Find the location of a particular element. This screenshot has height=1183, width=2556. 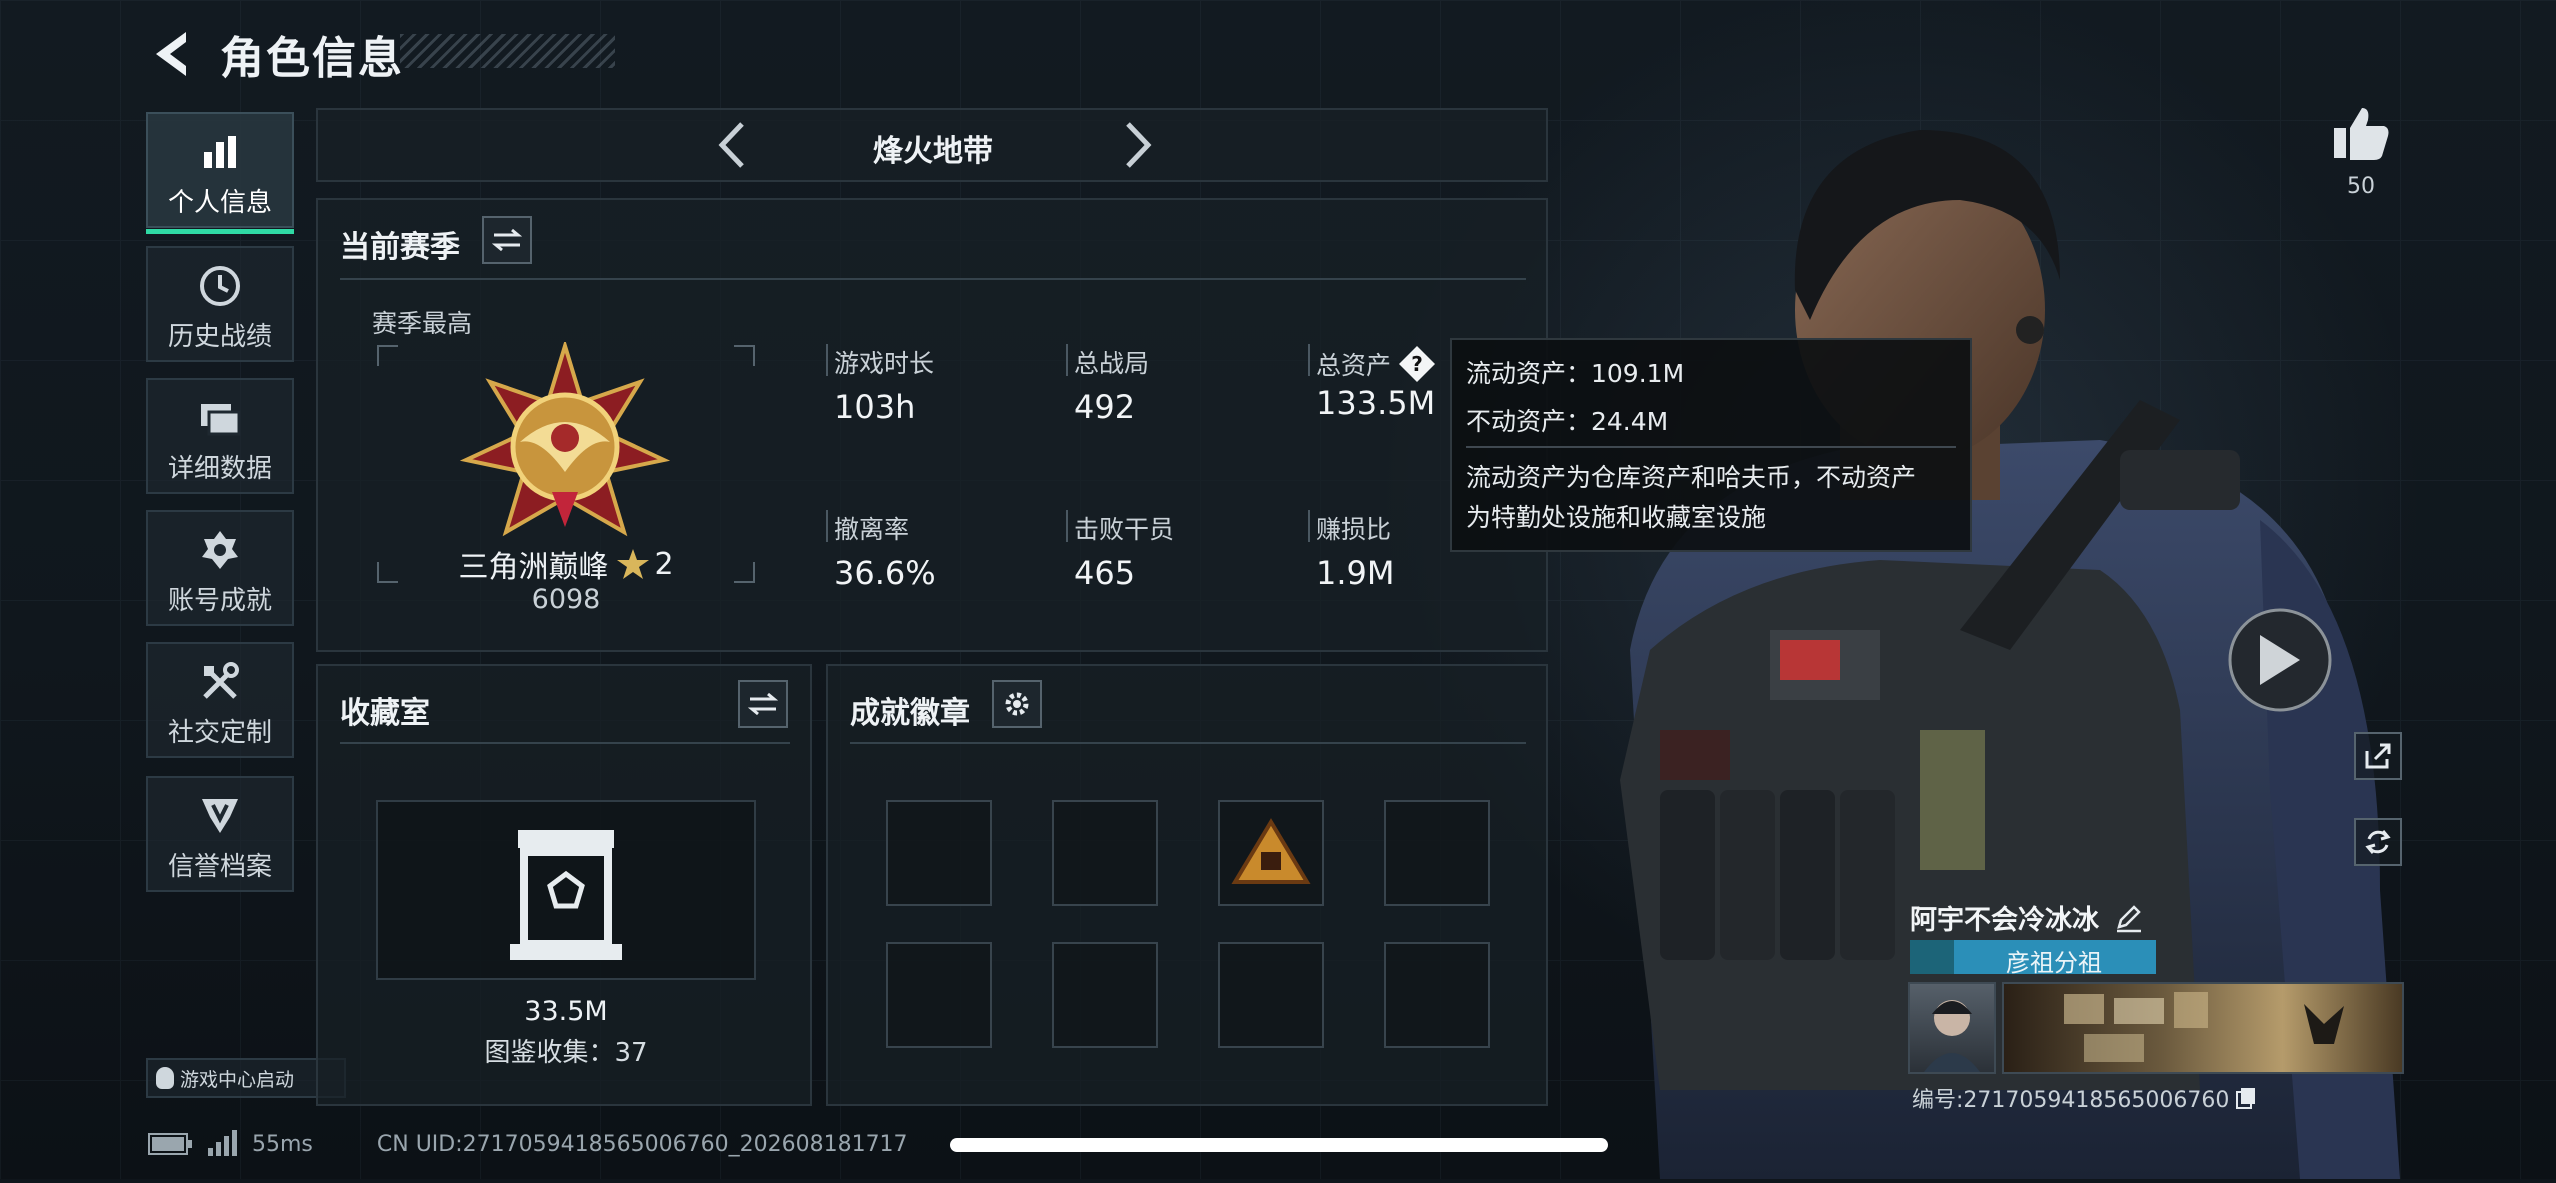

badge-settings-button is located at coordinates (1017, 704).